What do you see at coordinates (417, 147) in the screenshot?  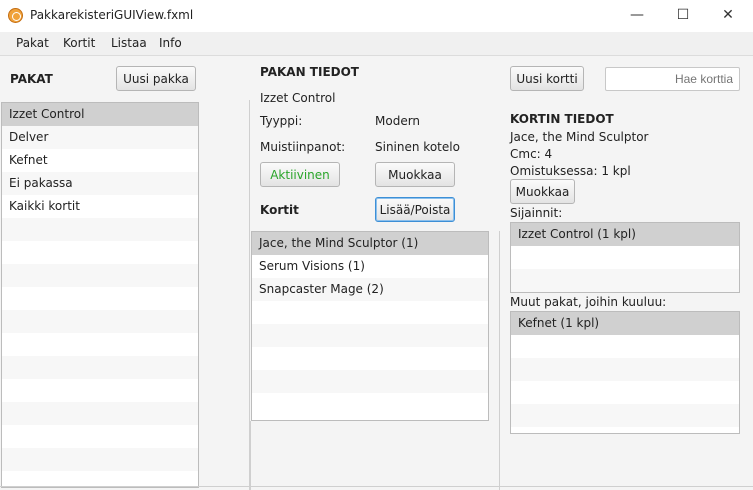 I see `notes-value: Sininen kotelo` at bounding box center [417, 147].